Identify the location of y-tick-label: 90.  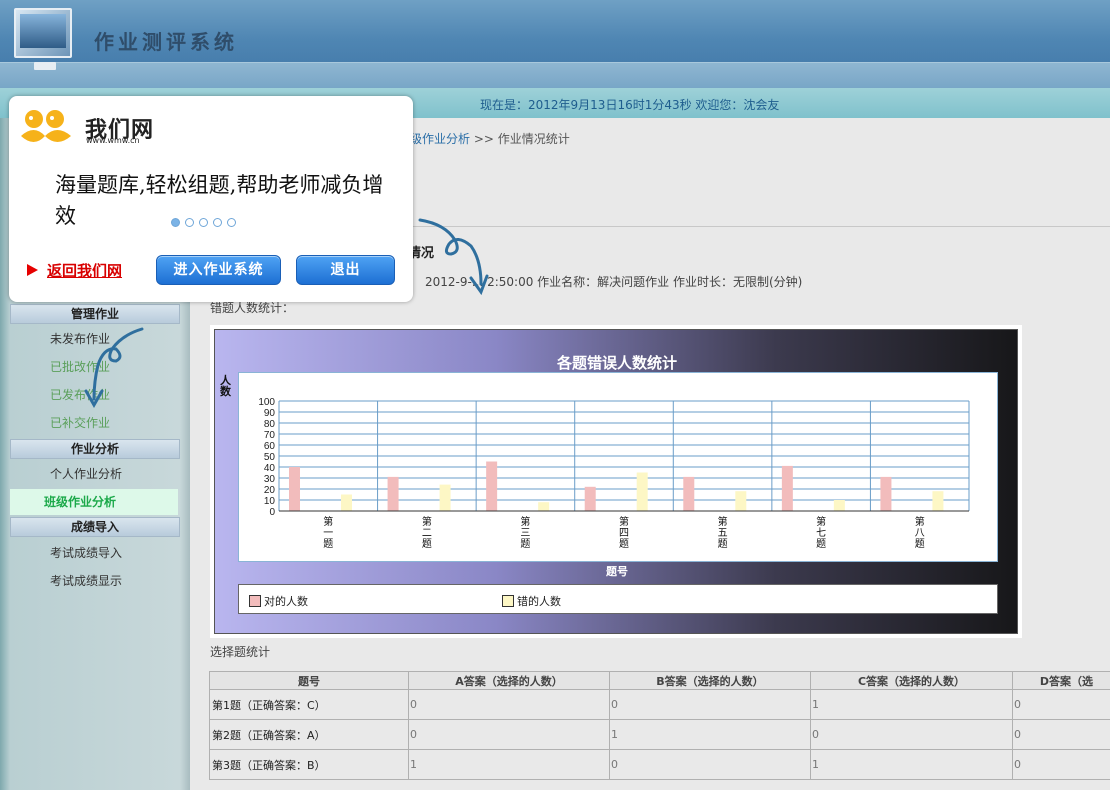
(270, 413).